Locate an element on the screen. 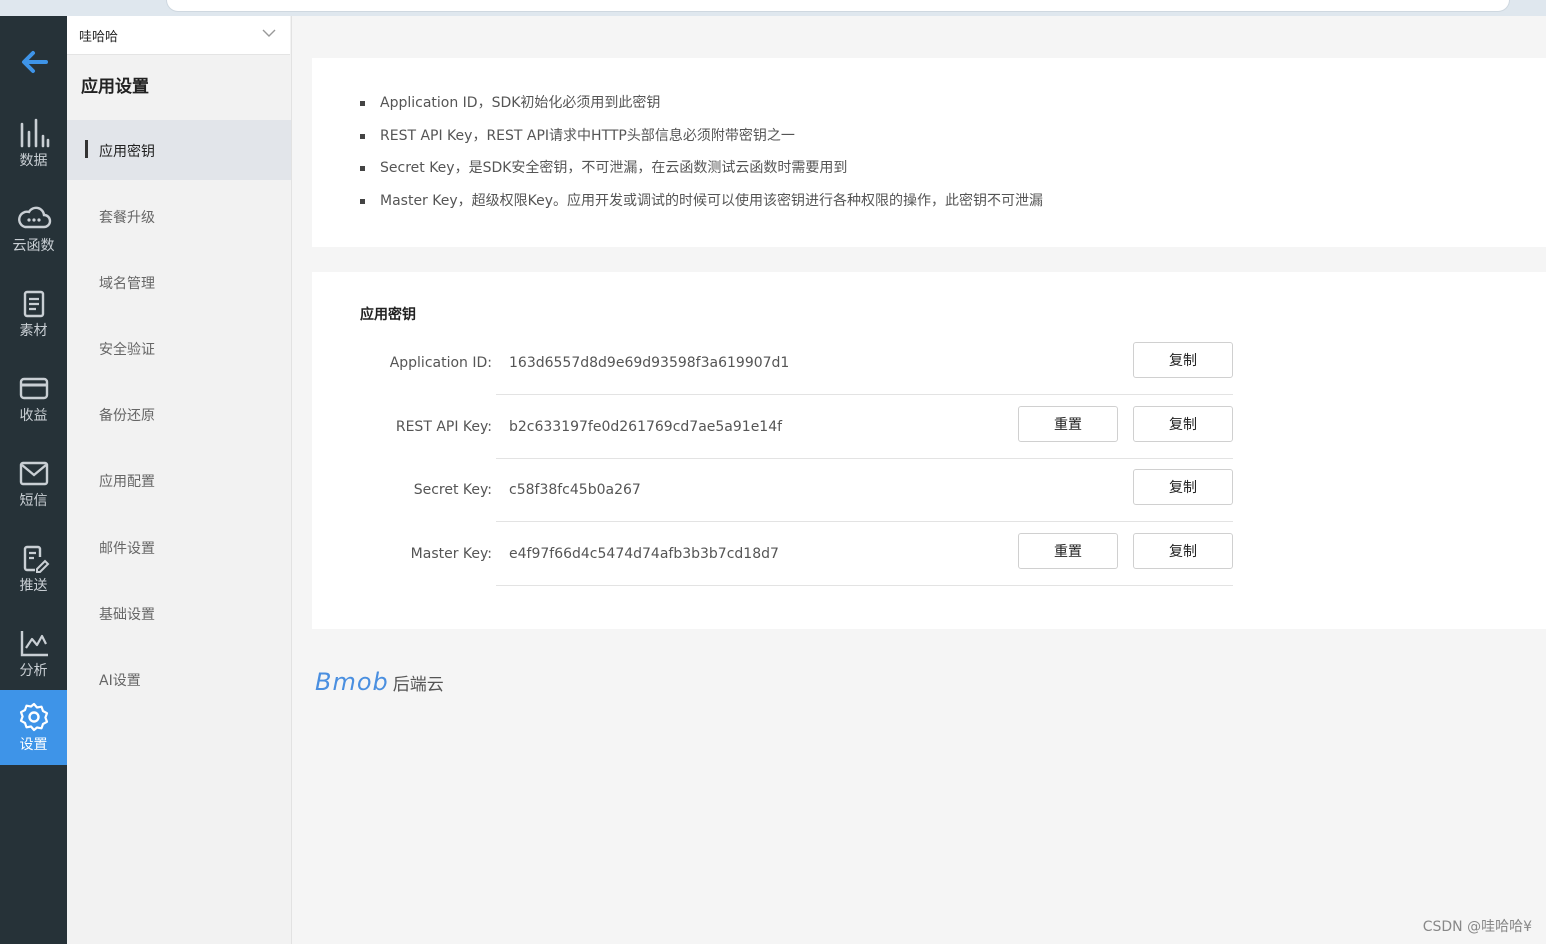 The image size is (1546, 944). icon-rail: 数据 云函数 素材 收益 短信 推送 分析 设置 is located at coordinates (33, 480).